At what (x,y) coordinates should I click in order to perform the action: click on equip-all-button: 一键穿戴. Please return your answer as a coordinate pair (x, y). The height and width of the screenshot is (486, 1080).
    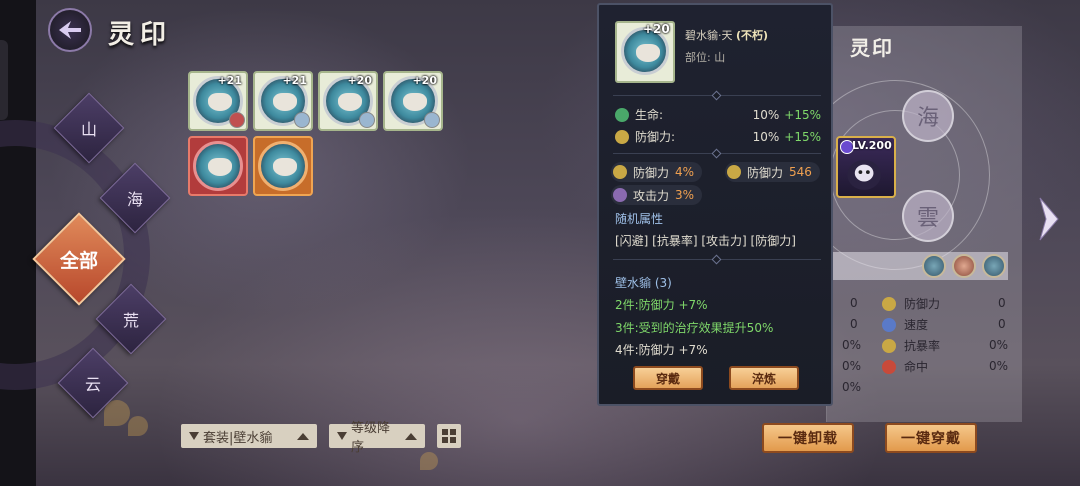
    Looking at the image, I should click on (931, 438).